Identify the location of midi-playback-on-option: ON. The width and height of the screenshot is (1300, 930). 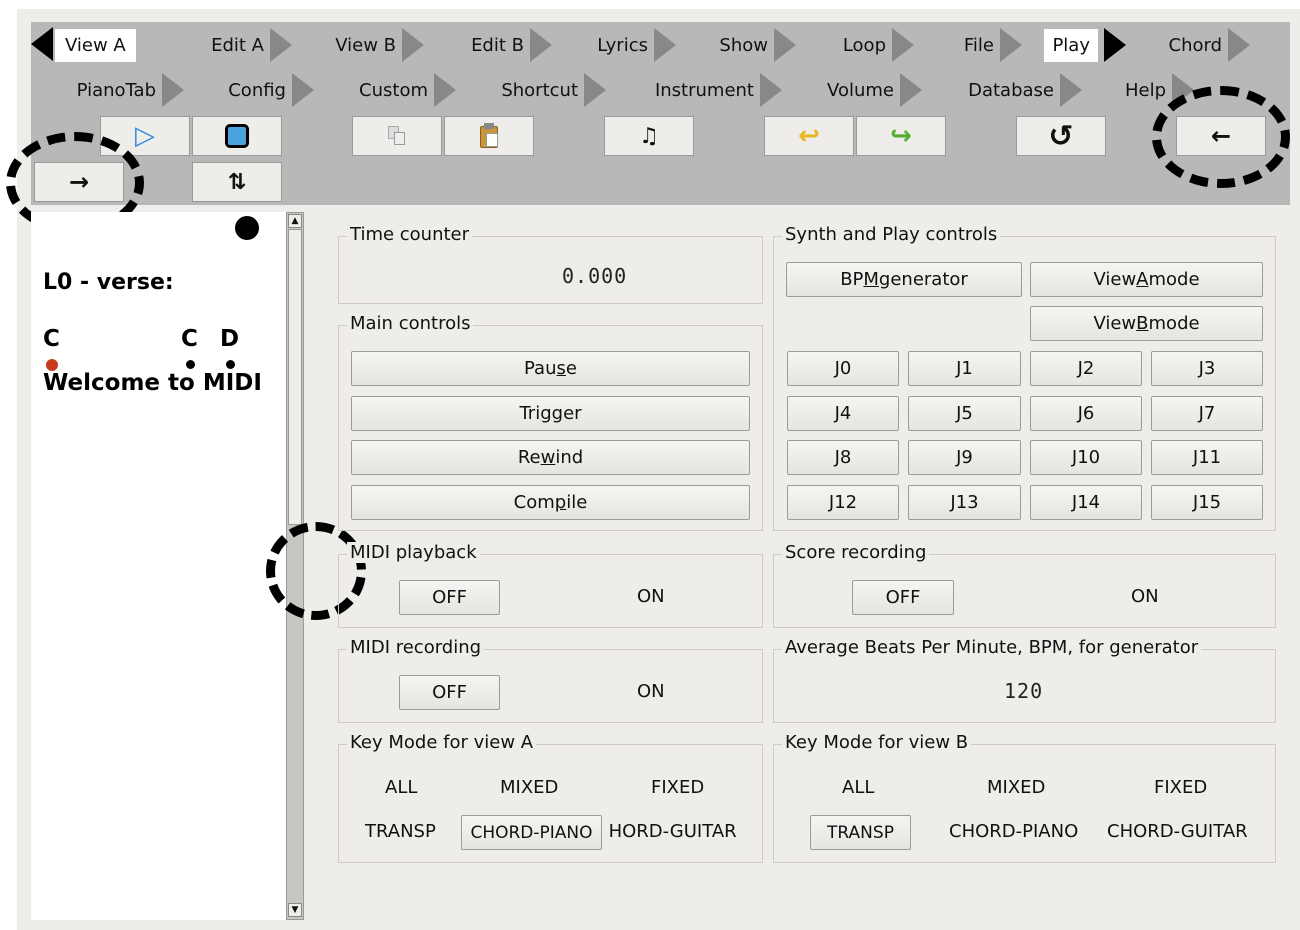
(651, 596).